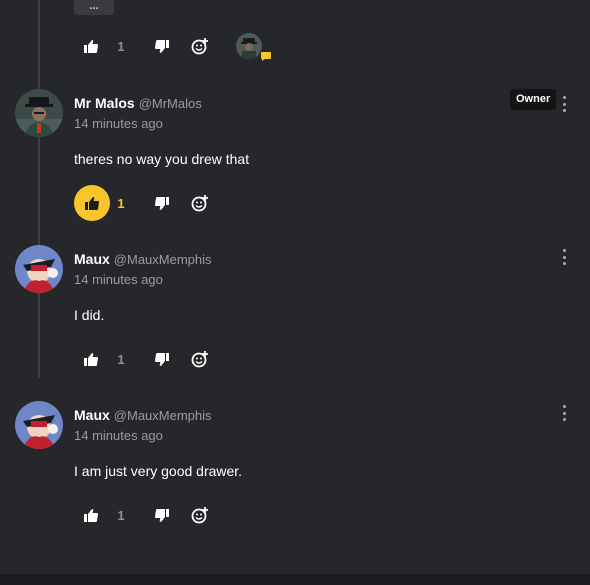 This screenshot has height=585, width=590. I want to click on owner-badge: Owner, so click(533, 99).